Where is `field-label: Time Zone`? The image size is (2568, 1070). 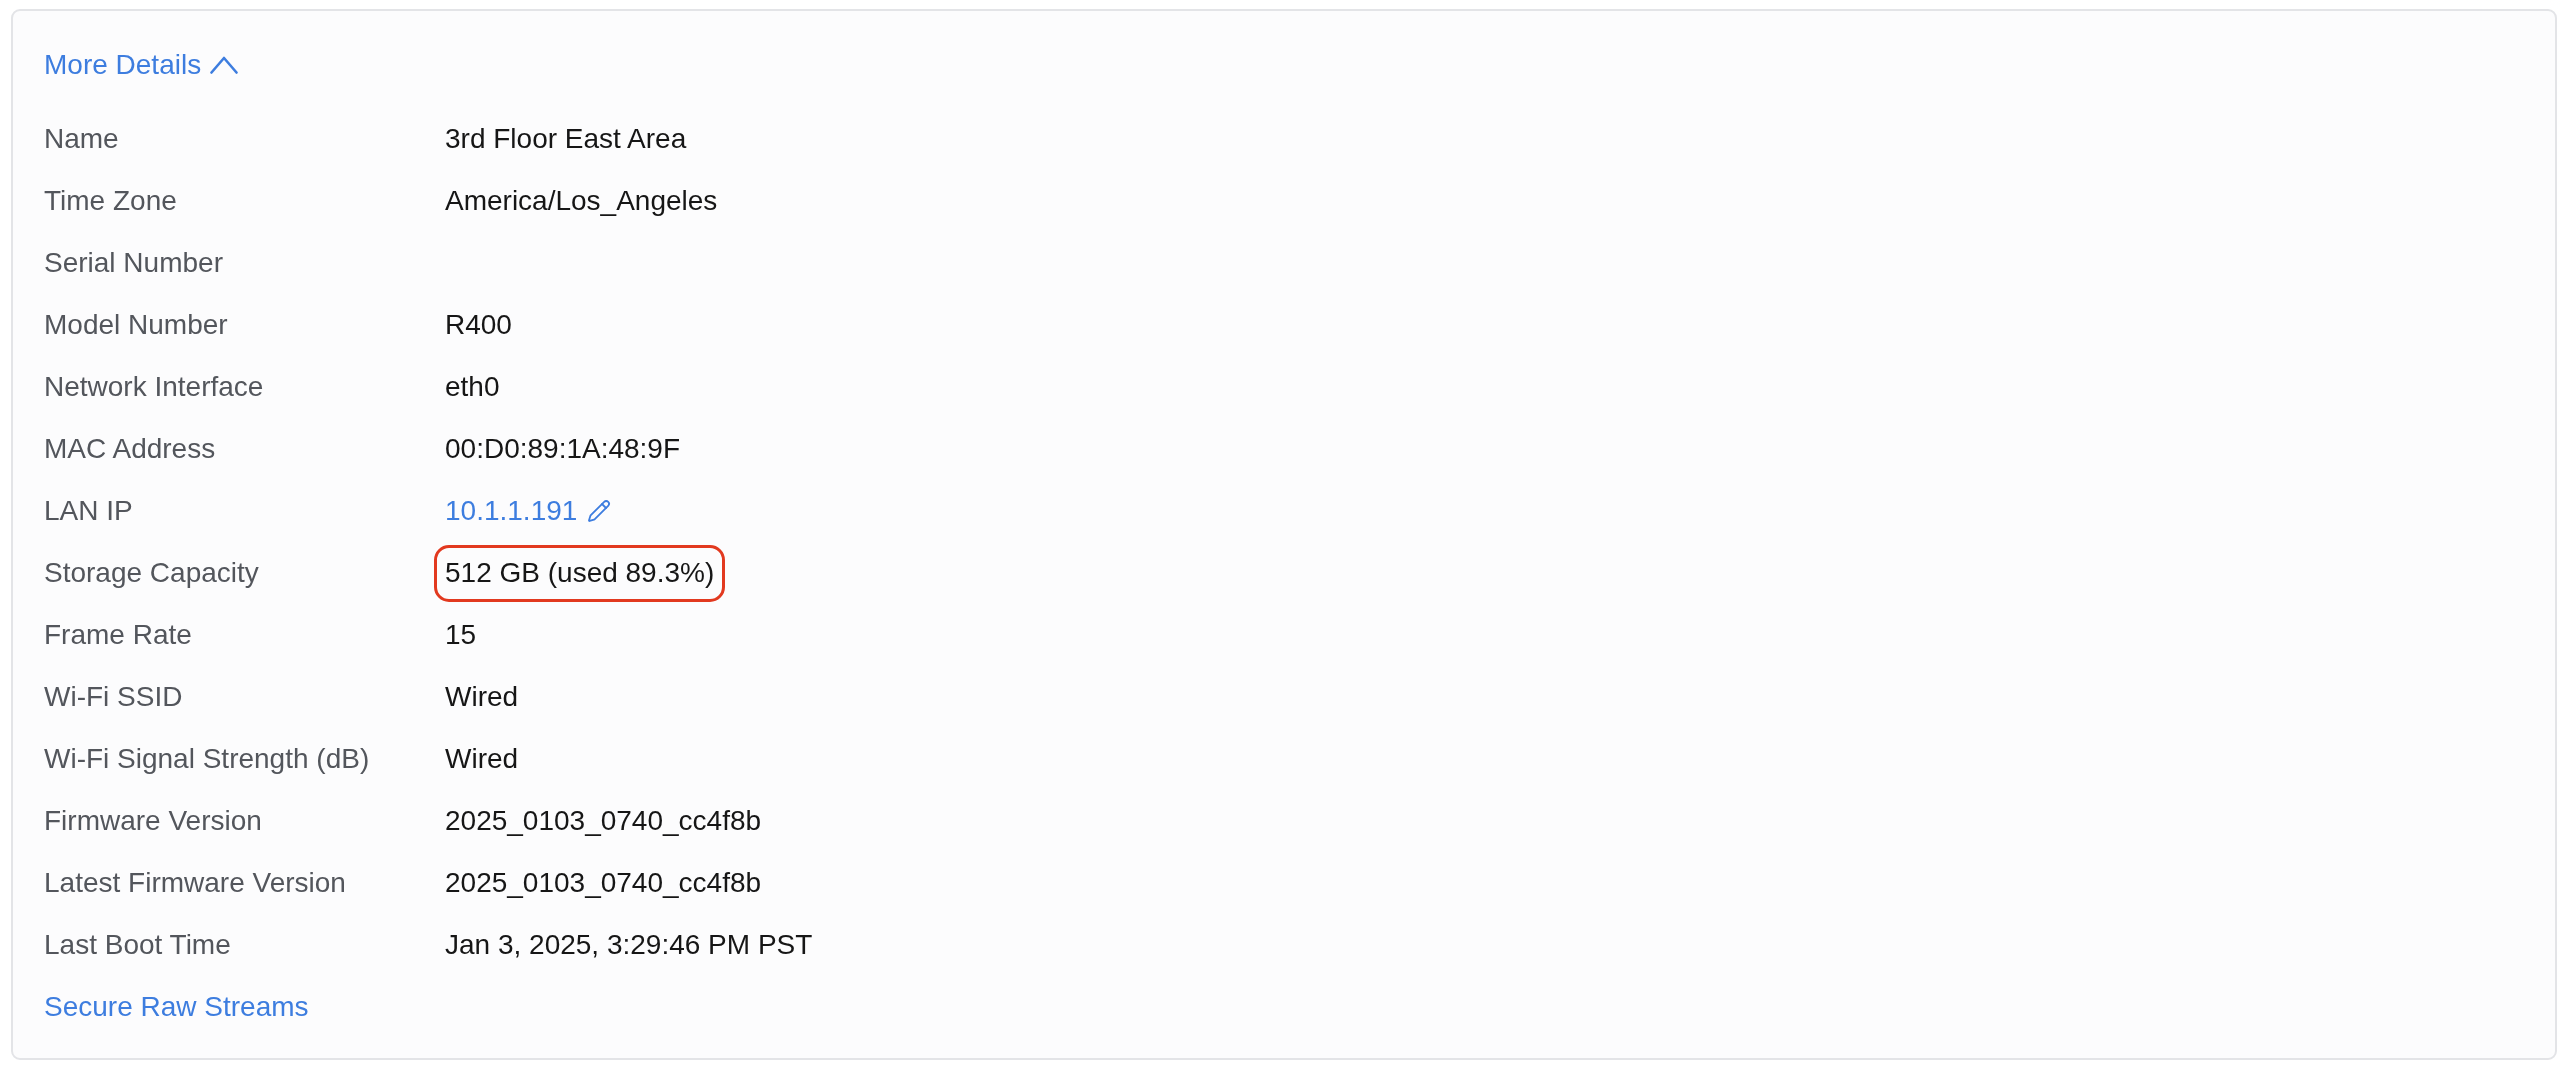
field-label: Time Zone is located at coordinates (110, 201).